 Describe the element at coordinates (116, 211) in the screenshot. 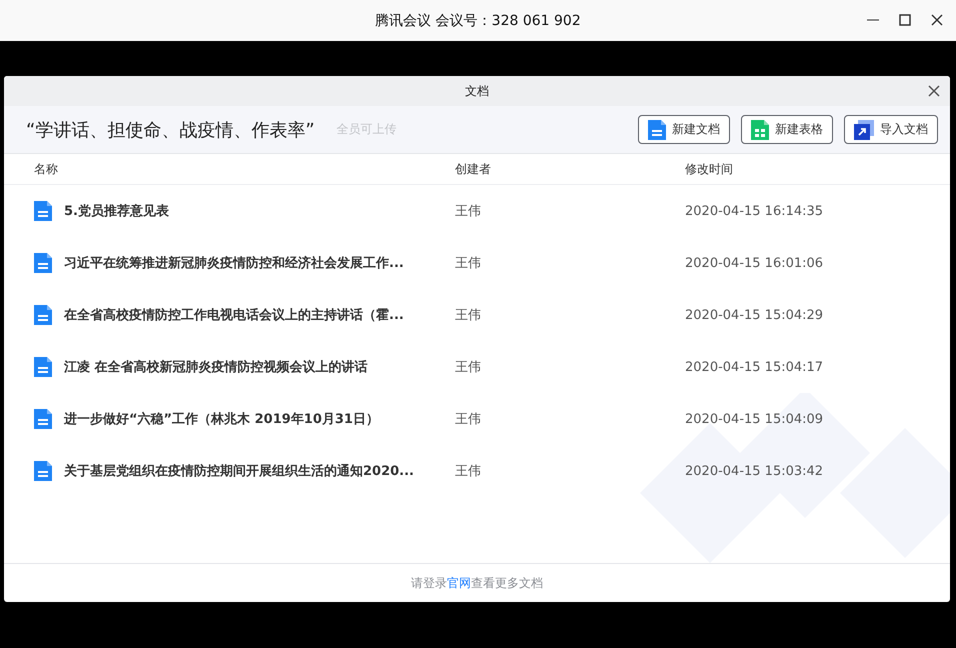

I see `document-name: 5.党员推荐意见表` at that location.